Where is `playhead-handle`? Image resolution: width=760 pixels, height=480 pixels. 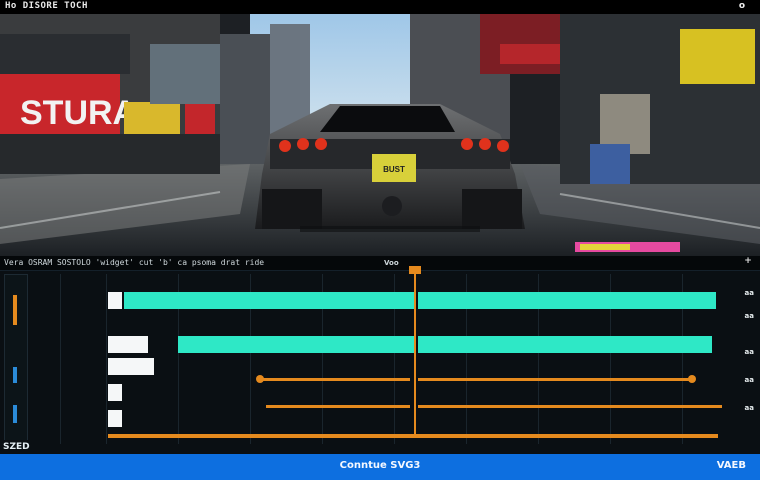
playhead-handle is located at coordinates (415, 270).